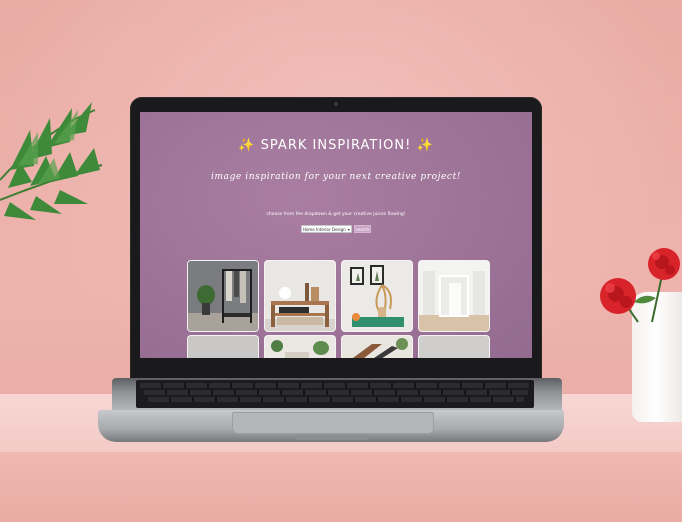 This screenshot has width=682, height=522. I want to click on clothing-rack-room-image, so click(223, 296).